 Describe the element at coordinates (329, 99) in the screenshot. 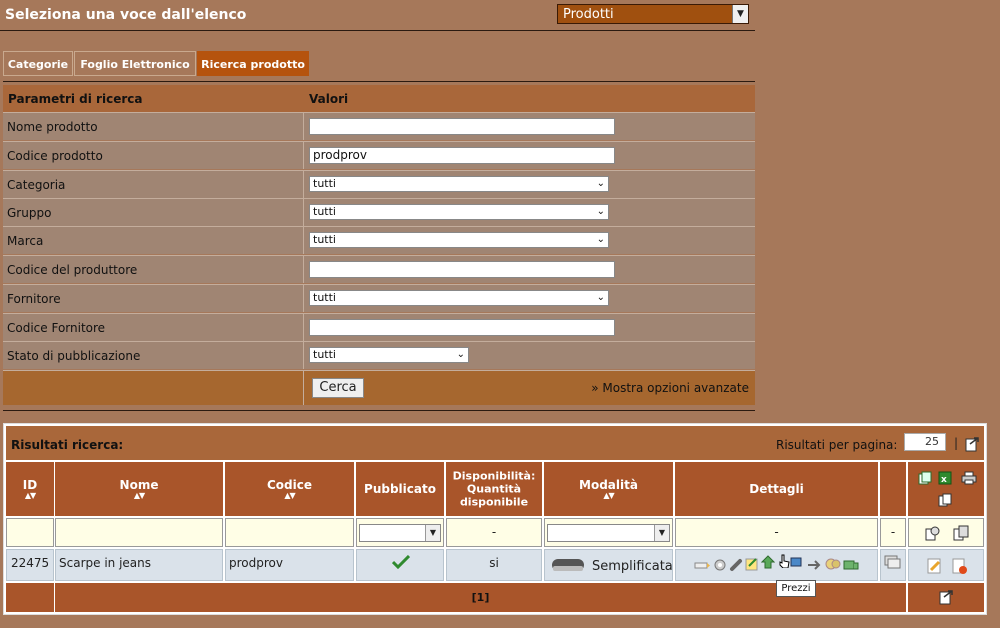

I see `values-header: Valori` at that location.